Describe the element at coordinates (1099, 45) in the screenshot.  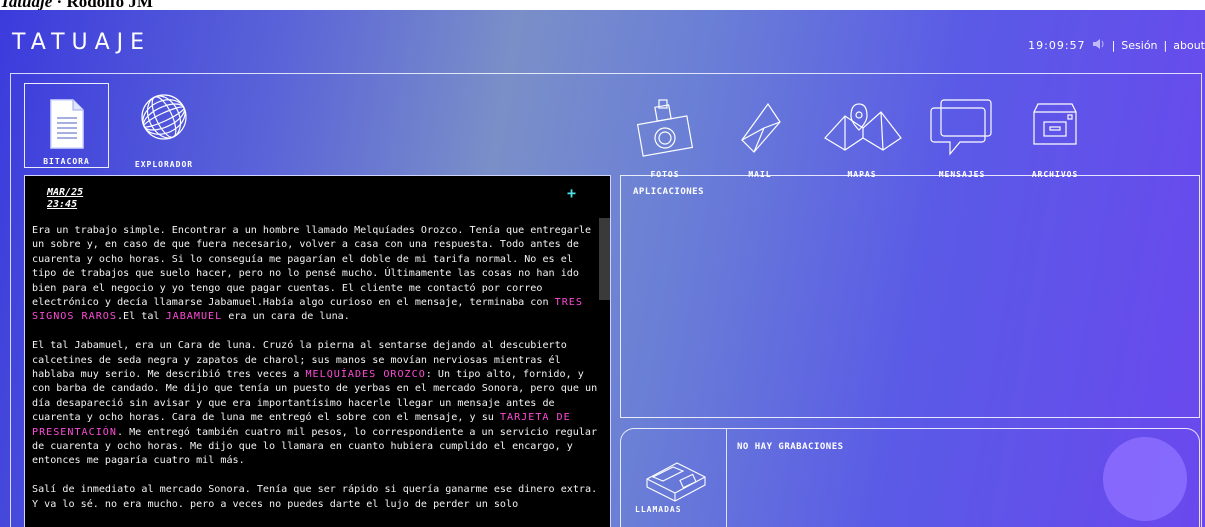
I see `speaker-icon` at that location.